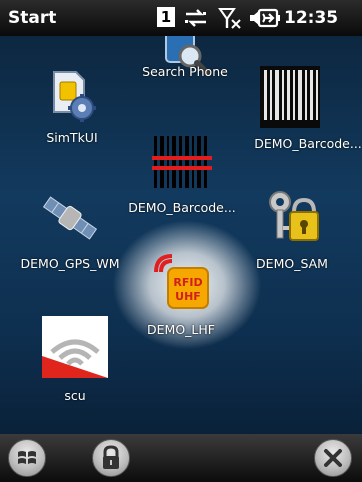 The image size is (362, 482). I want to click on sim-slot-icon: 1, so click(166, 17).